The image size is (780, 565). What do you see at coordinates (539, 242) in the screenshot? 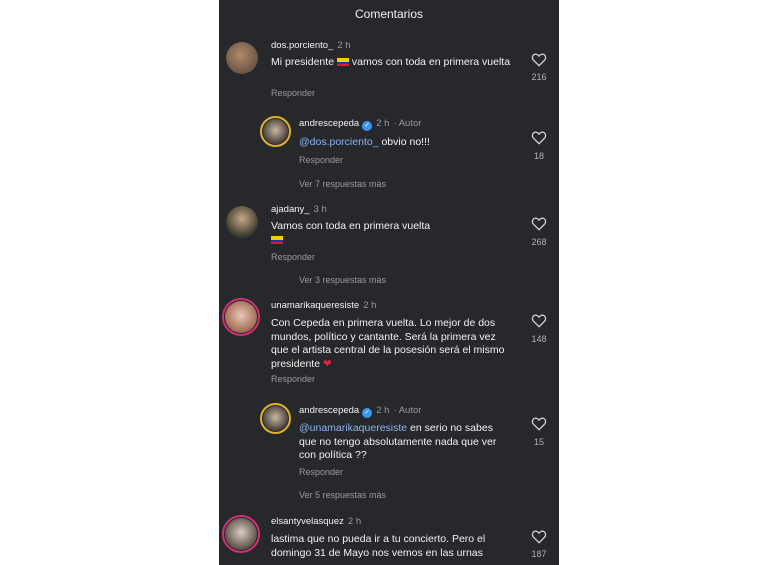
I see `like-count: 268` at bounding box center [539, 242].